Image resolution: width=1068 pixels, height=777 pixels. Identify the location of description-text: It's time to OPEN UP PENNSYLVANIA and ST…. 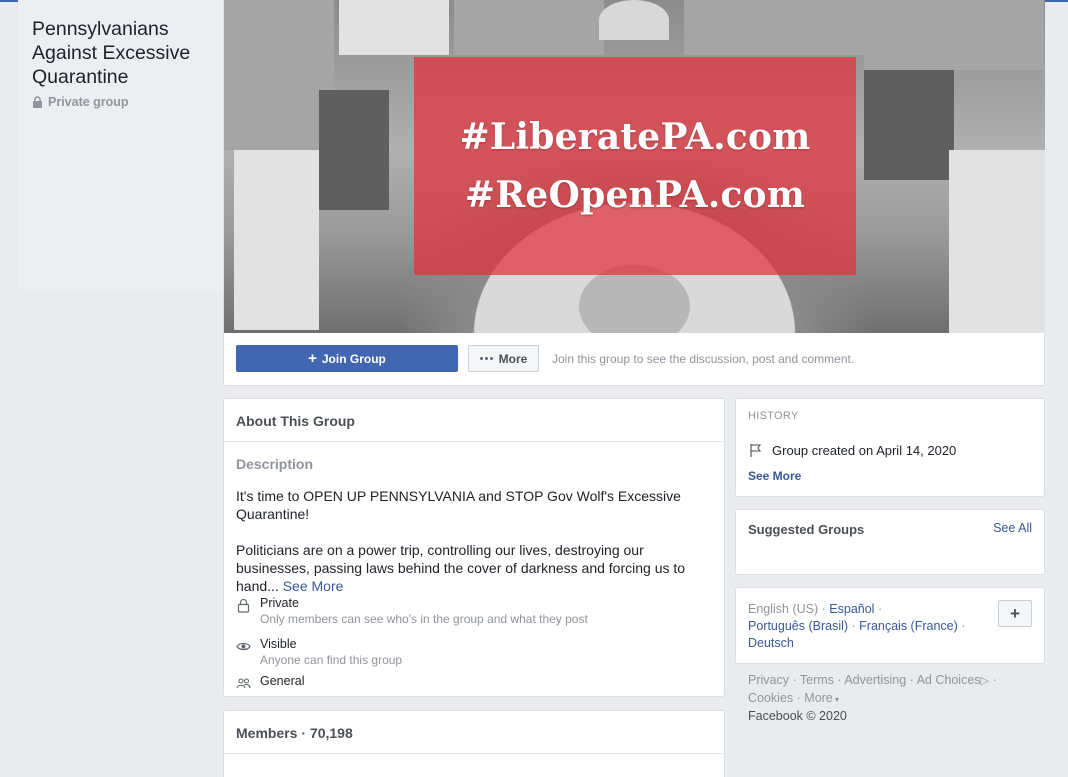
(477, 550).